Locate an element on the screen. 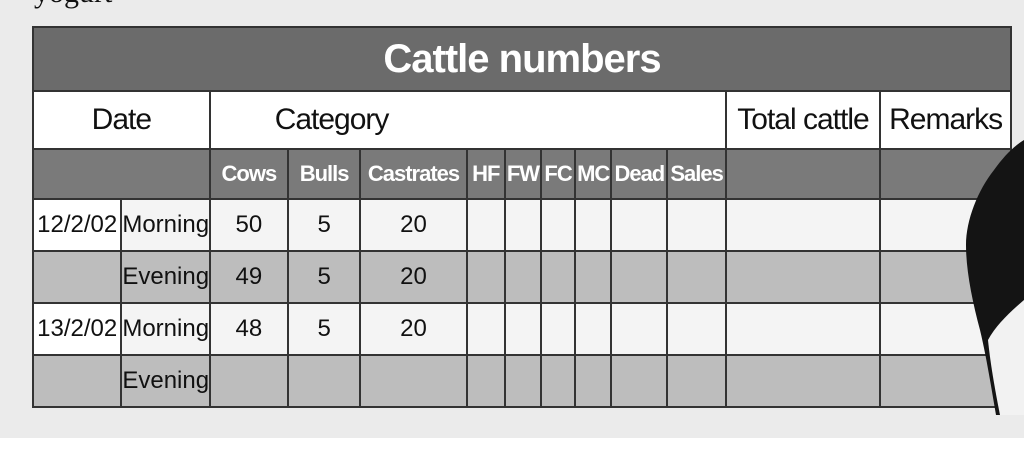  category-column-header: HF is located at coordinates (485, 174).